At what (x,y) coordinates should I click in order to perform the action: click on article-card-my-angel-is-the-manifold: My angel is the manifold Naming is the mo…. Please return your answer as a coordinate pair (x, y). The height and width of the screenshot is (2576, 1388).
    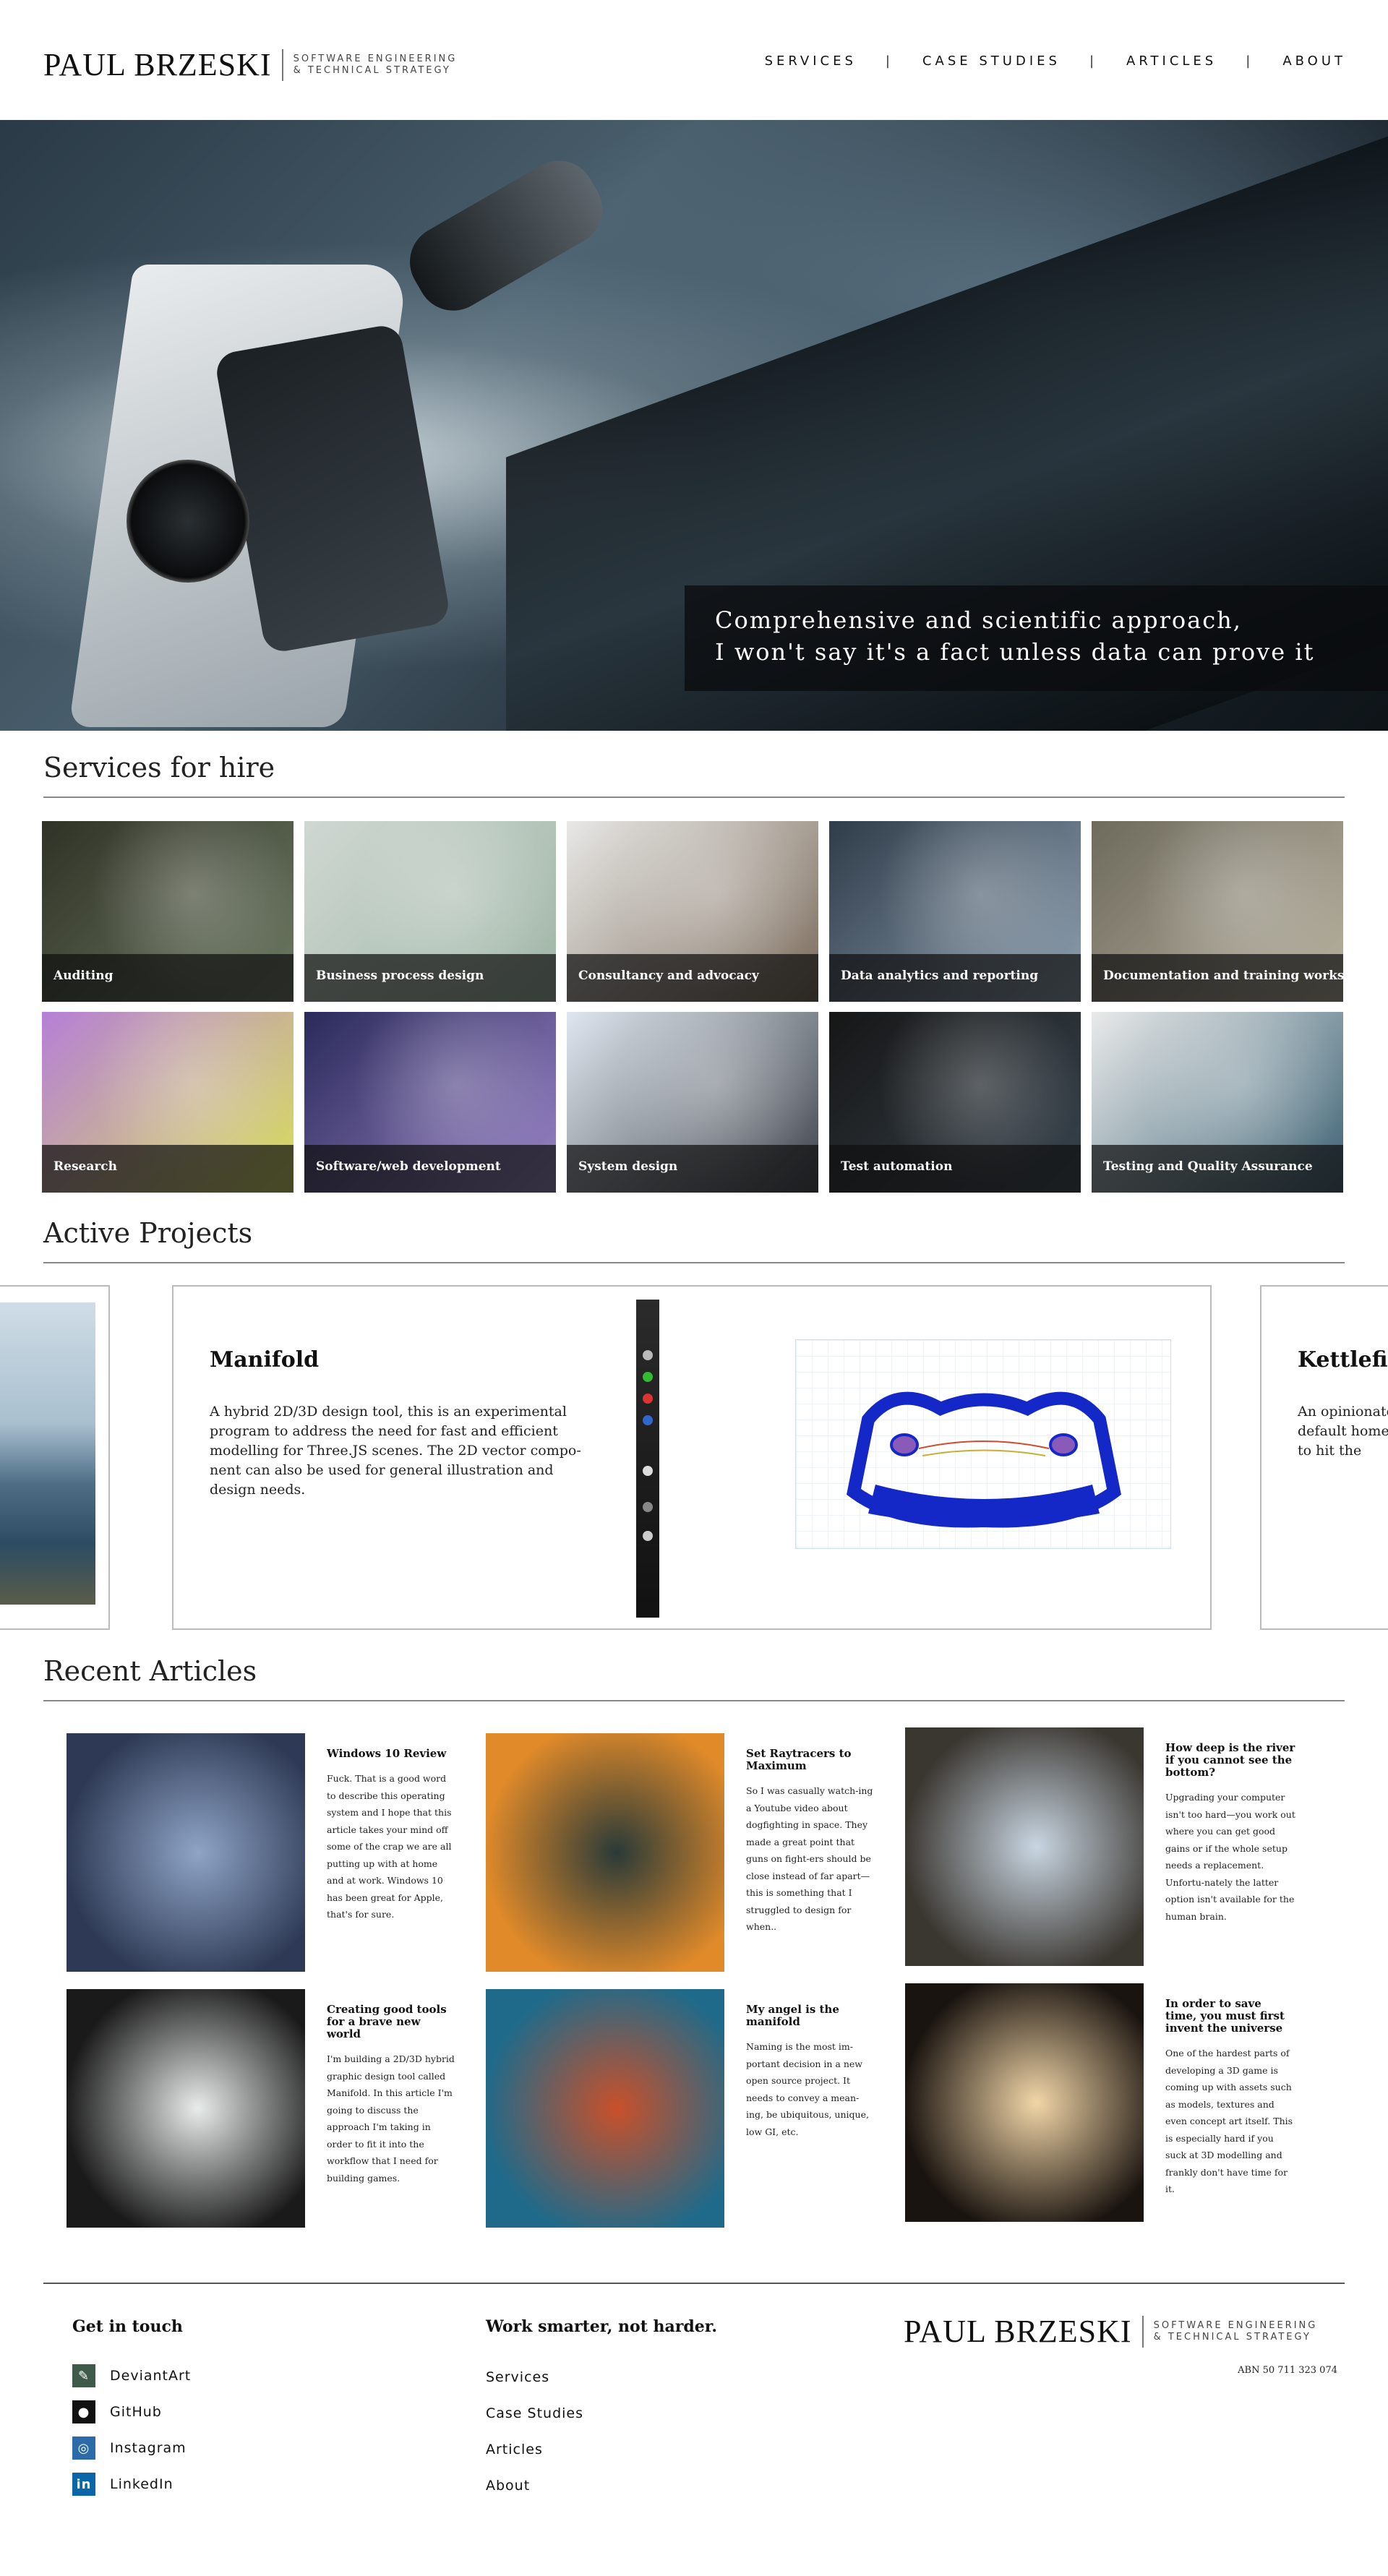
    Looking at the image, I should click on (688, 2108).